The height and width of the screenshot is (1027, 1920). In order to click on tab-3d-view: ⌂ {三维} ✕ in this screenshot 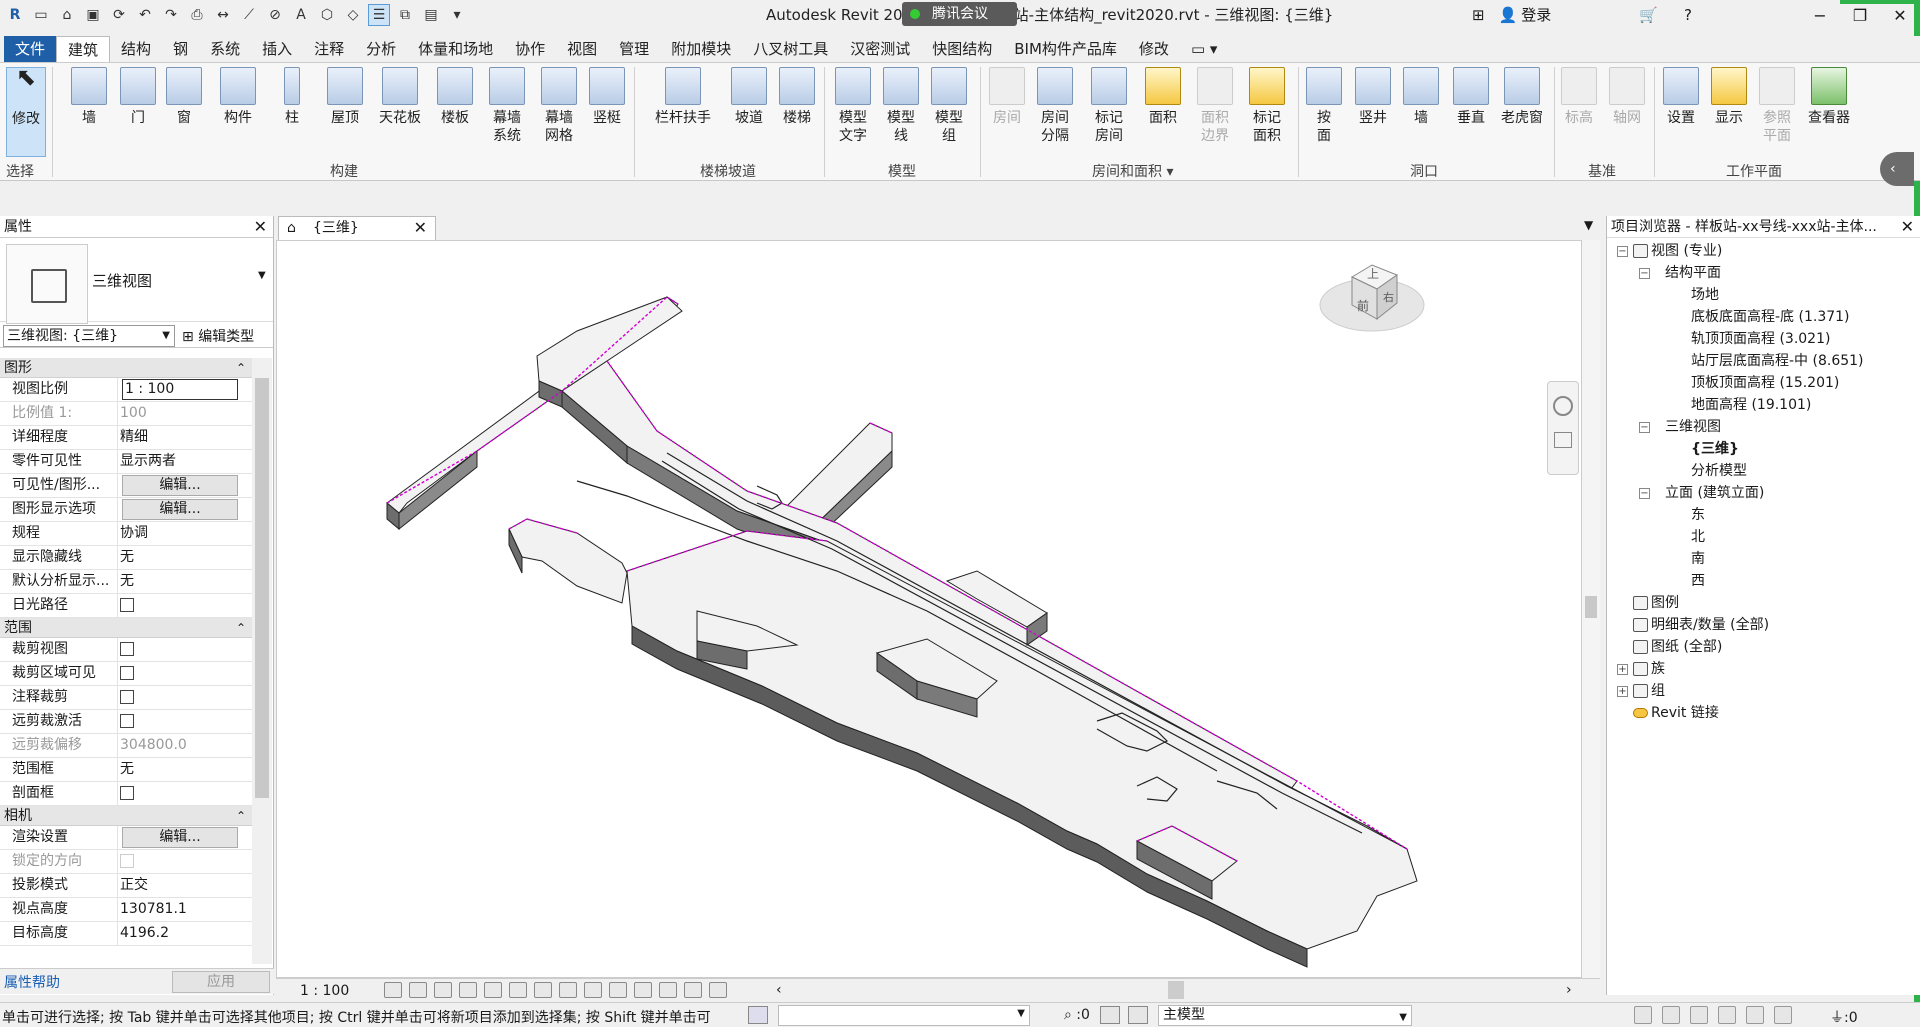, I will do `click(357, 228)`.